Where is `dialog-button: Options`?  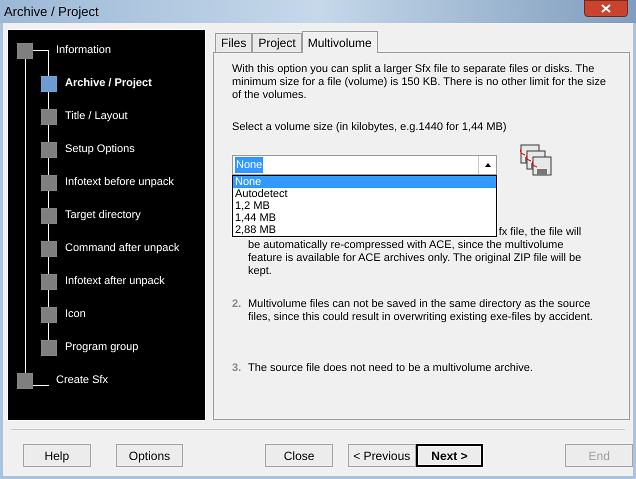
dialog-button: Options is located at coordinates (150, 455).